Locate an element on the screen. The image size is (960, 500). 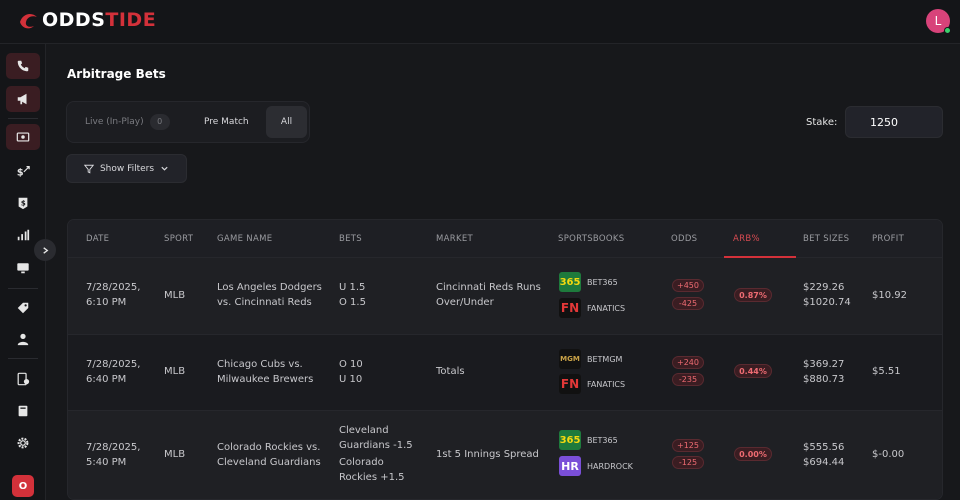
header-bets: BETS is located at coordinates (350, 239).